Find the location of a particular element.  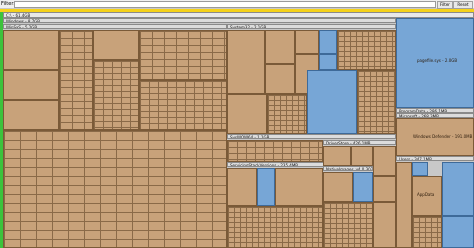

pagefile-label: pagefile.sys - 2.0GB is located at coordinates (437, 60).